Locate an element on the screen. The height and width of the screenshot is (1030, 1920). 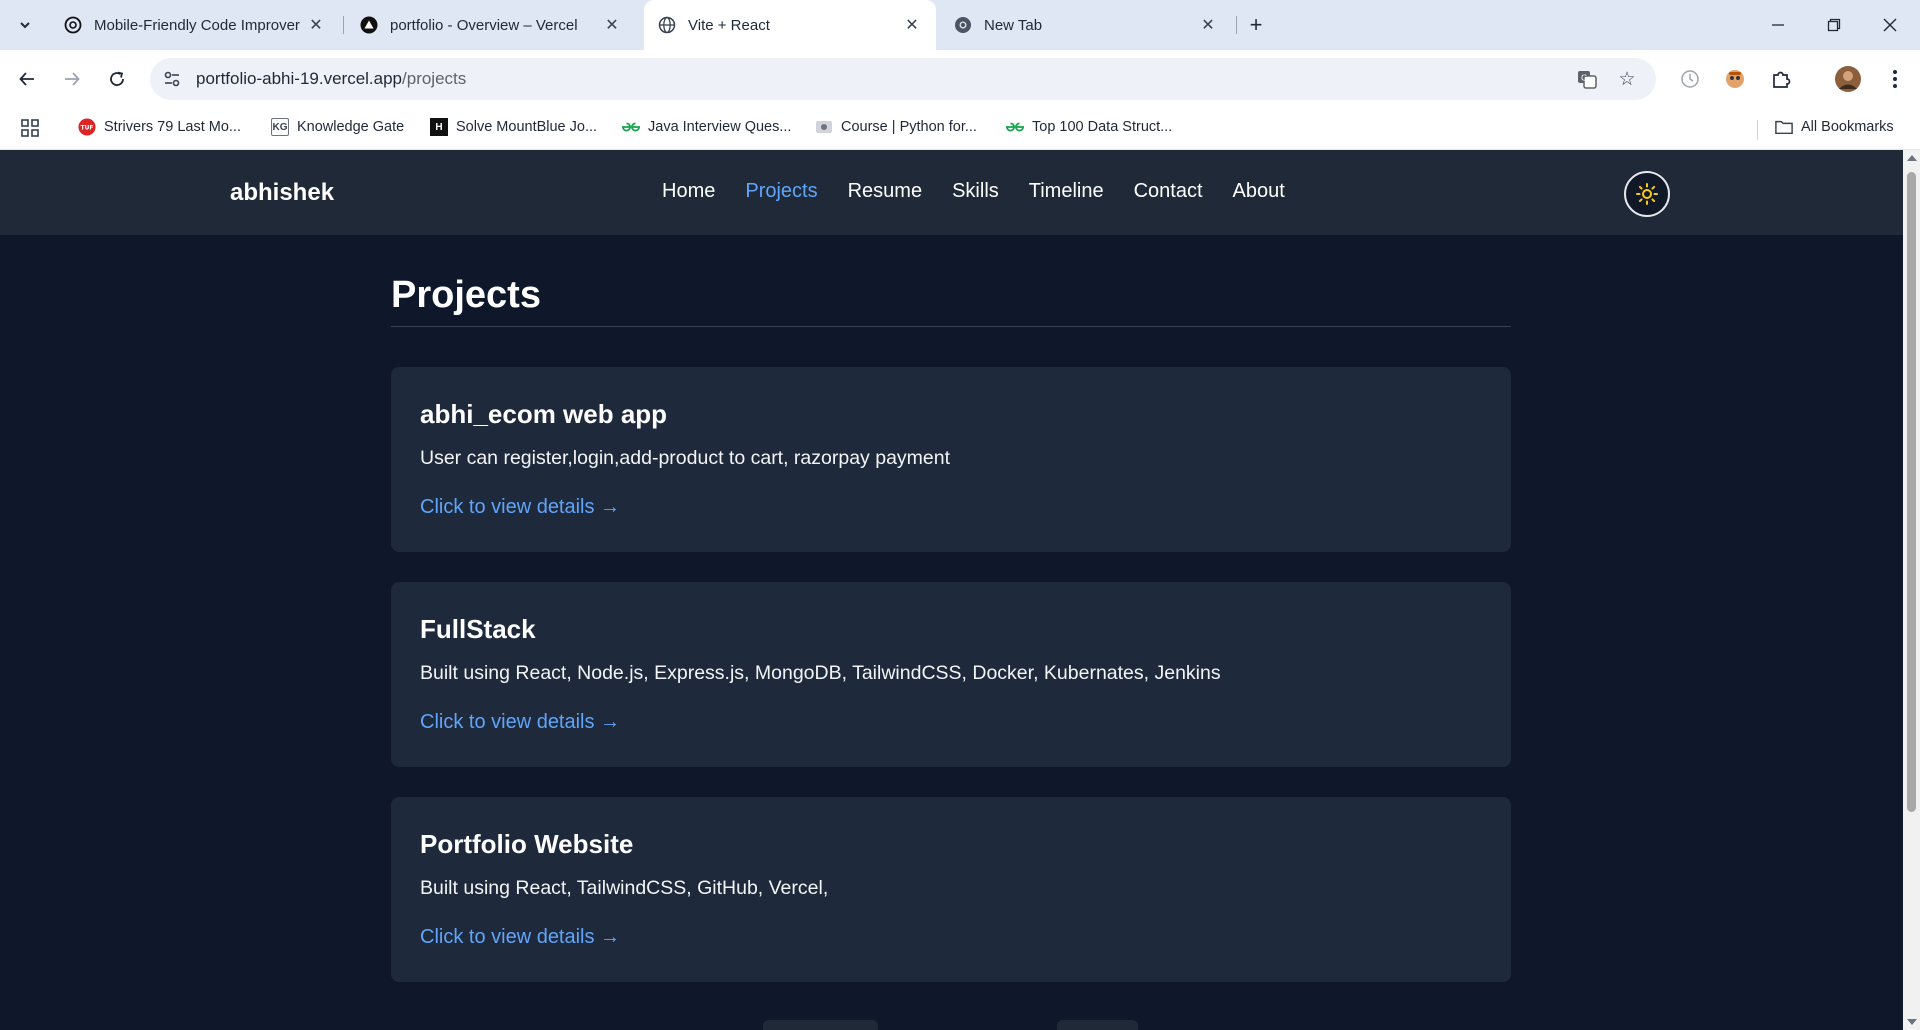
nav-link-skills: Skills is located at coordinates (975, 191).